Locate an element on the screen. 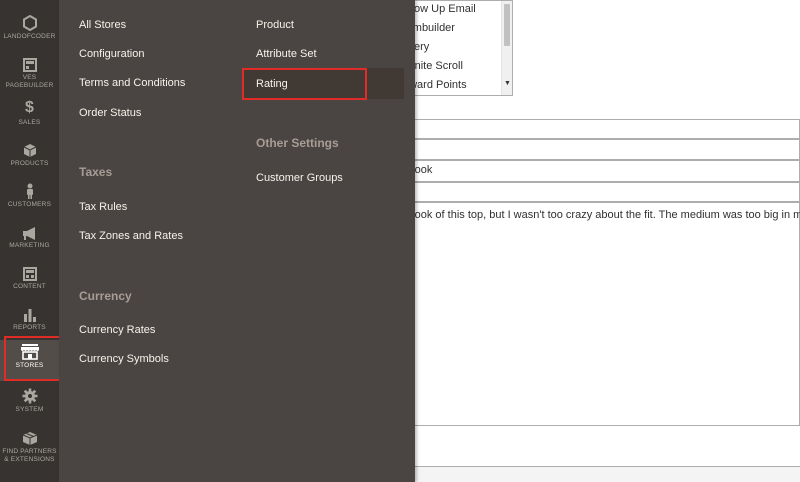 The width and height of the screenshot is (800, 482). sidebar-item-system: SYSTEM is located at coordinates (29, 404).